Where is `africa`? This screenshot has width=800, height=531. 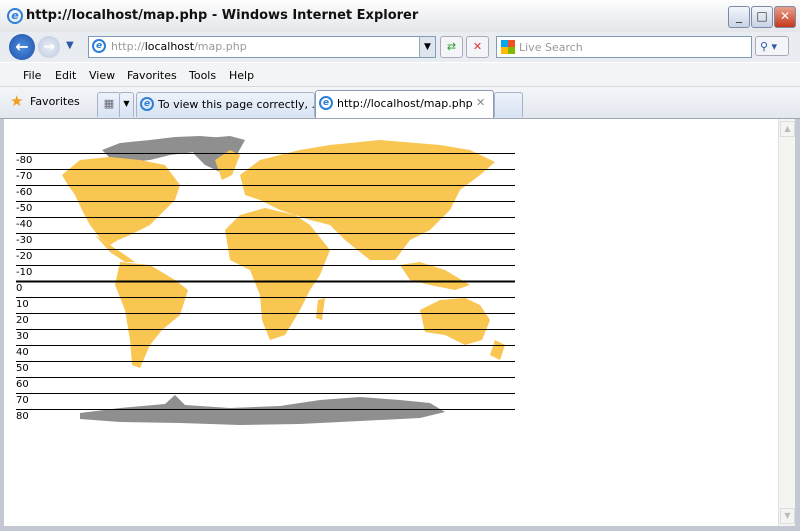
africa is located at coordinates (277, 274).